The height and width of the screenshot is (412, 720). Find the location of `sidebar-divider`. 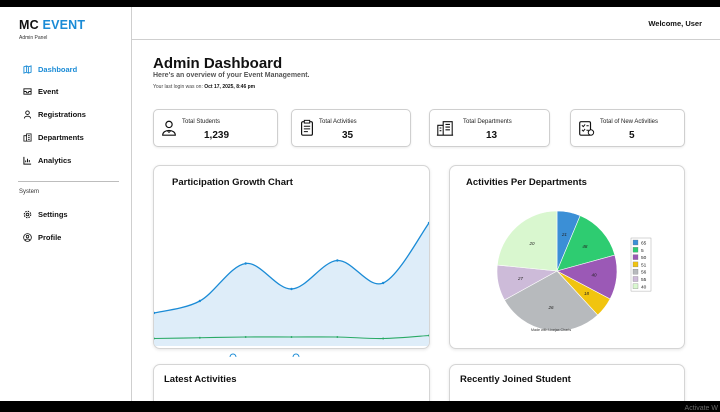

sidebar-divider is located at coordinates (68, 181).